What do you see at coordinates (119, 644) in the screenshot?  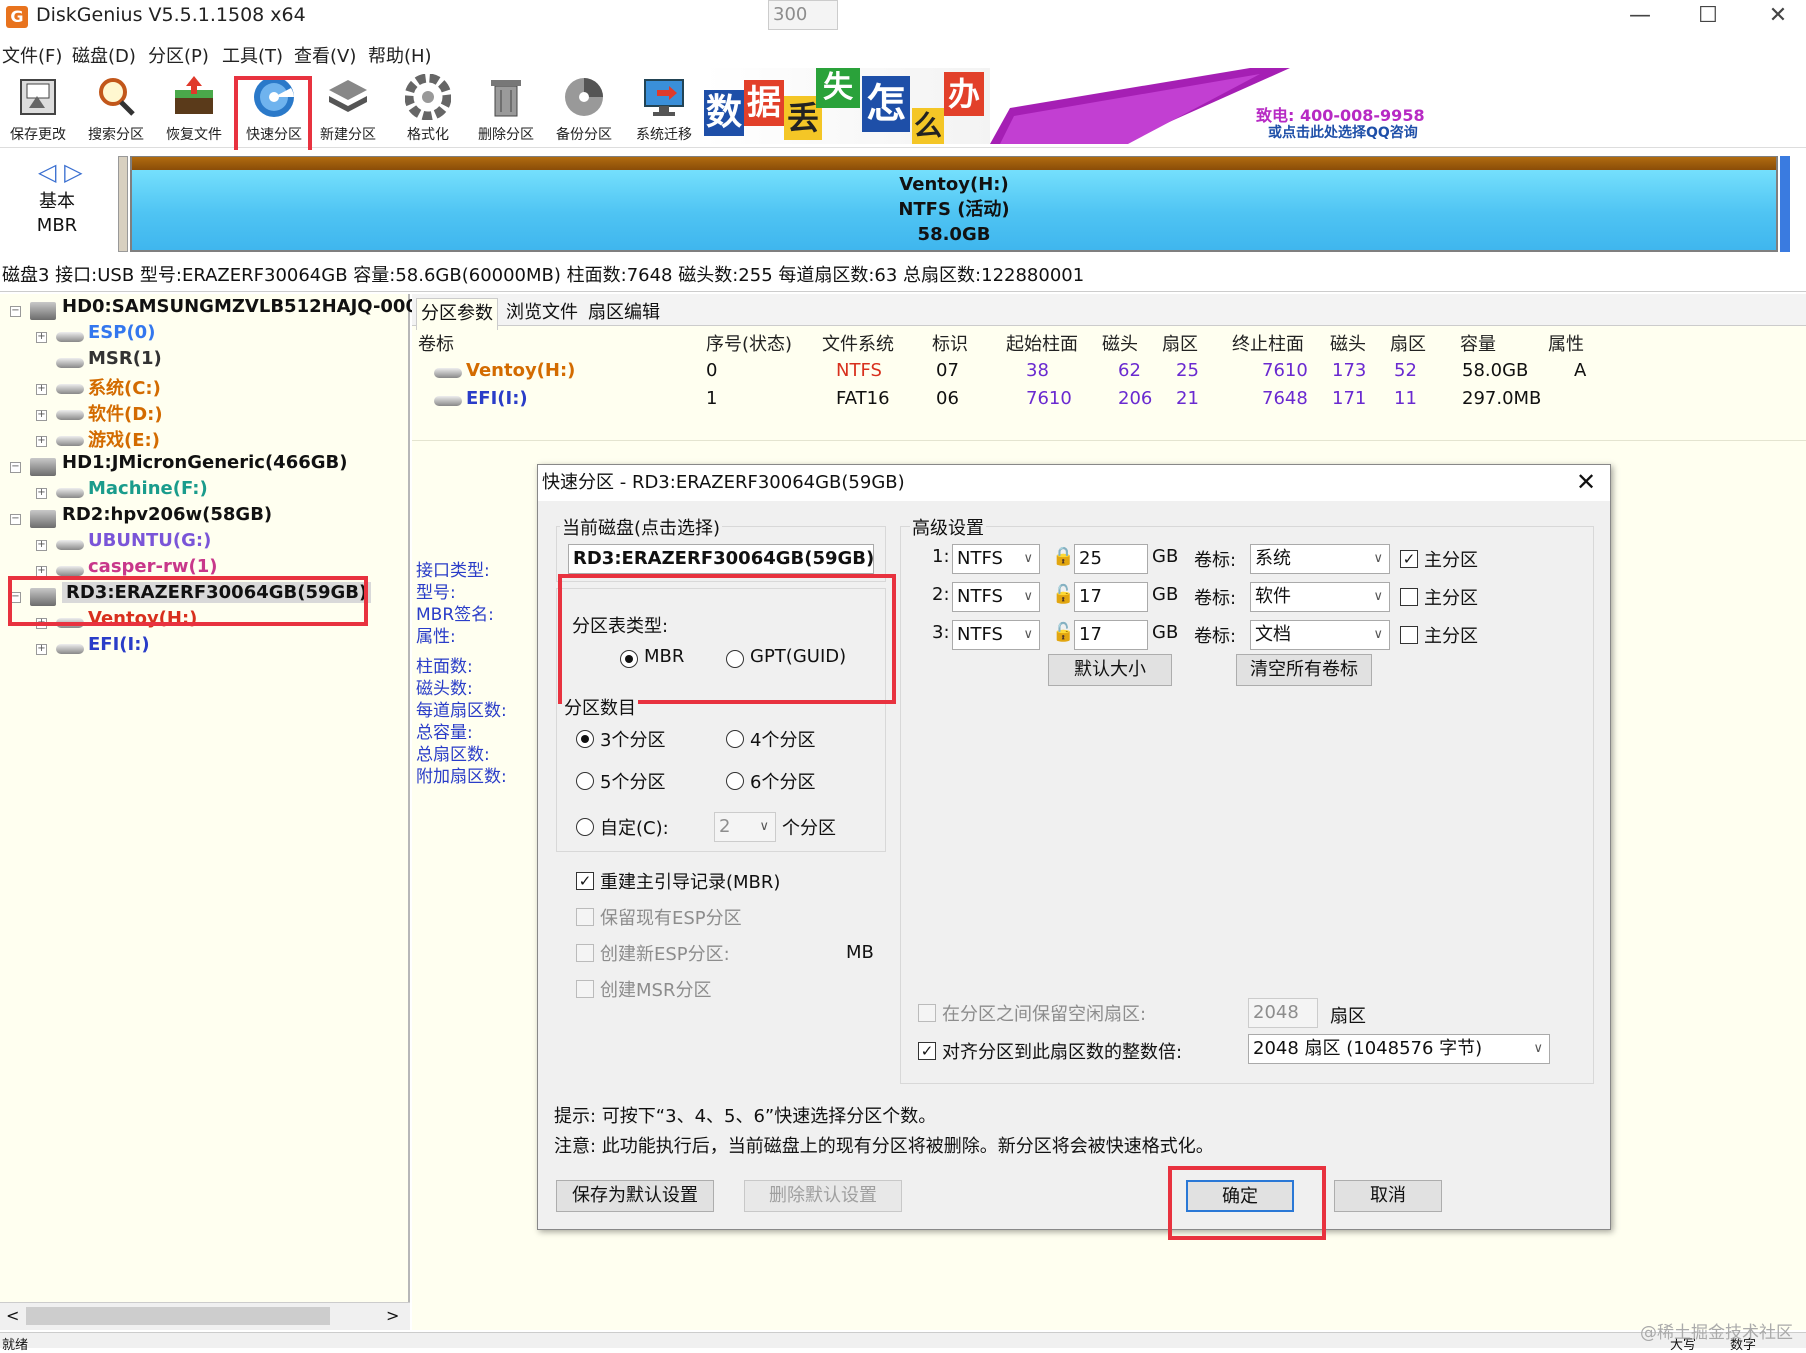 I see `tree-partition-item: EFI(I:)` at bounding box center [119, 644].